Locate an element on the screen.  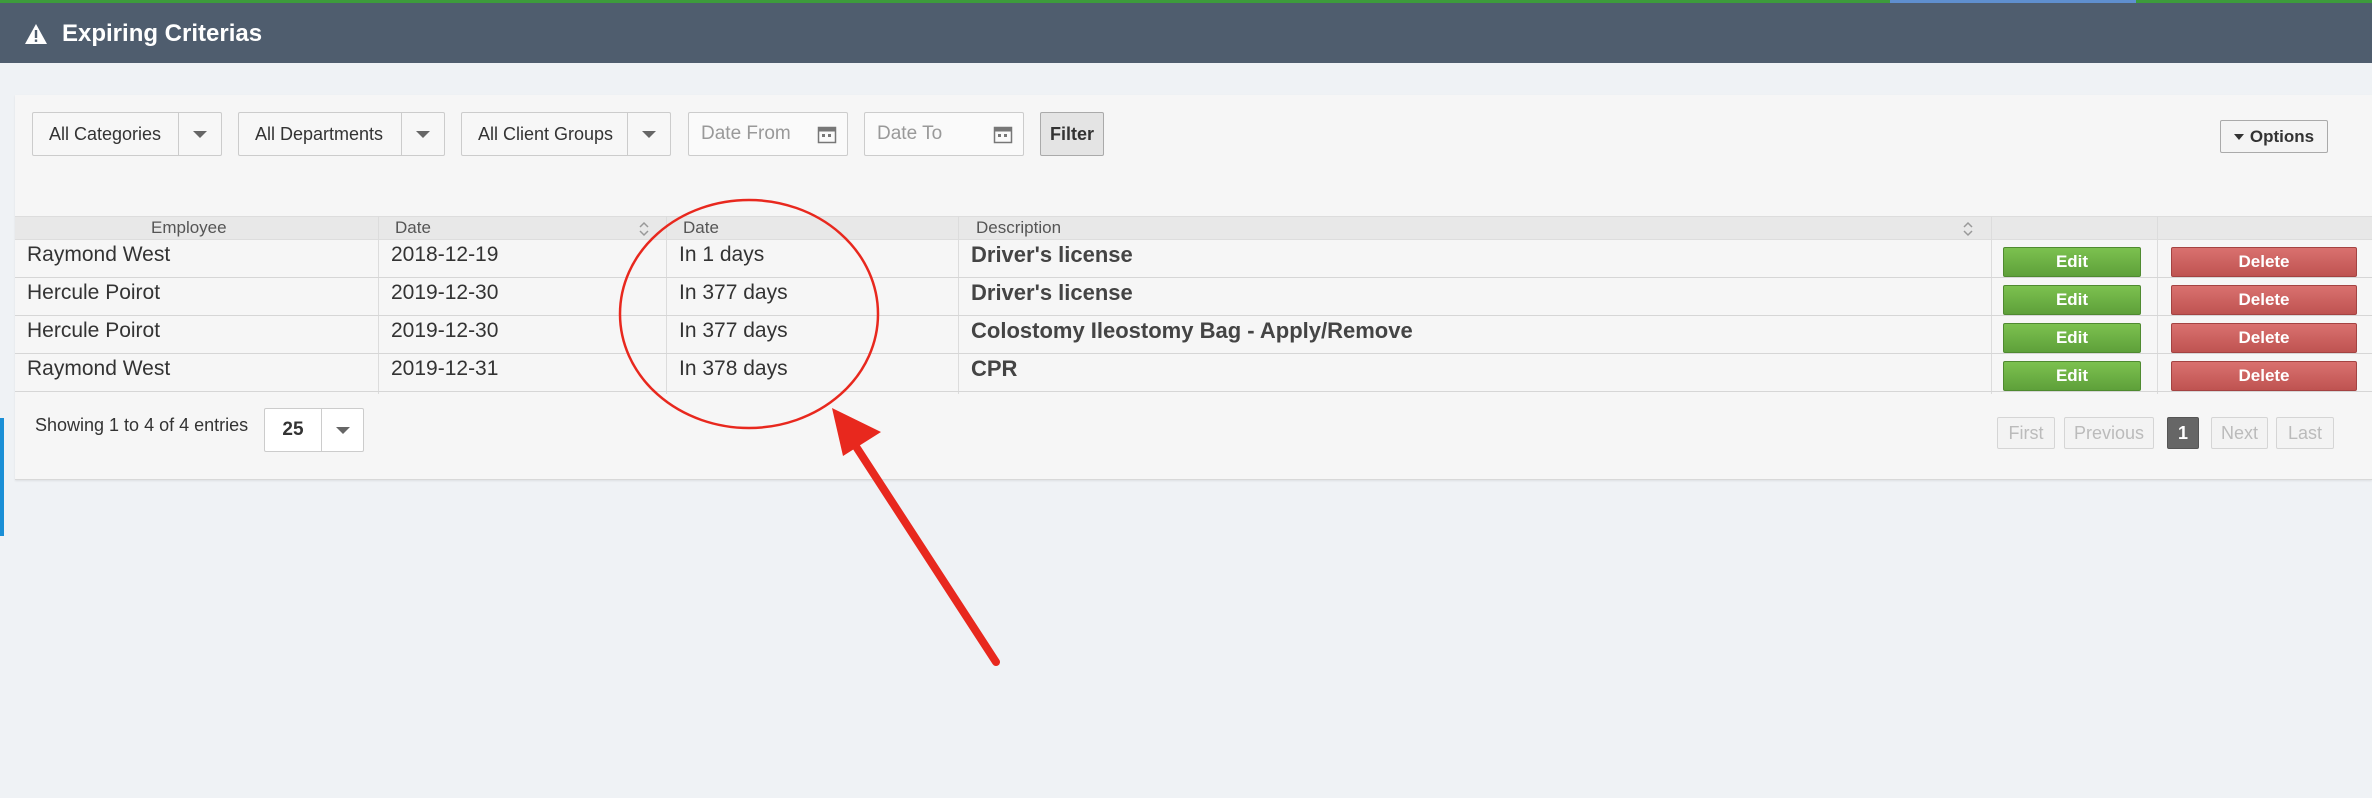
cell-expires-in: In 1 days is located at coordinates (722, 254).